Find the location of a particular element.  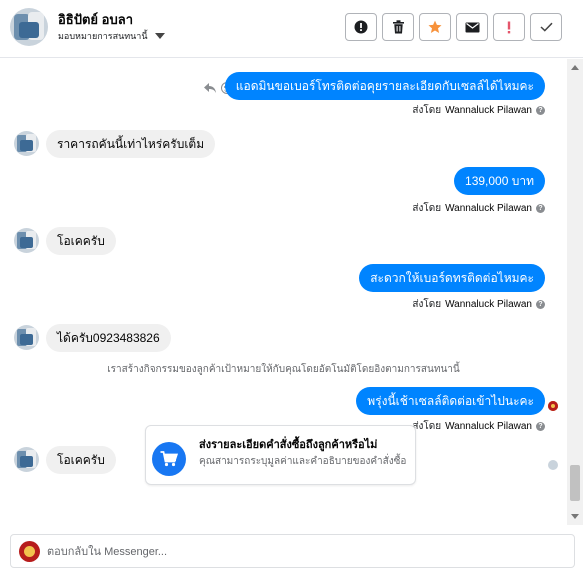

assign-conversation-dropdown: มอบหมายการสนทนานี้ is located at coordinates (111, 36).